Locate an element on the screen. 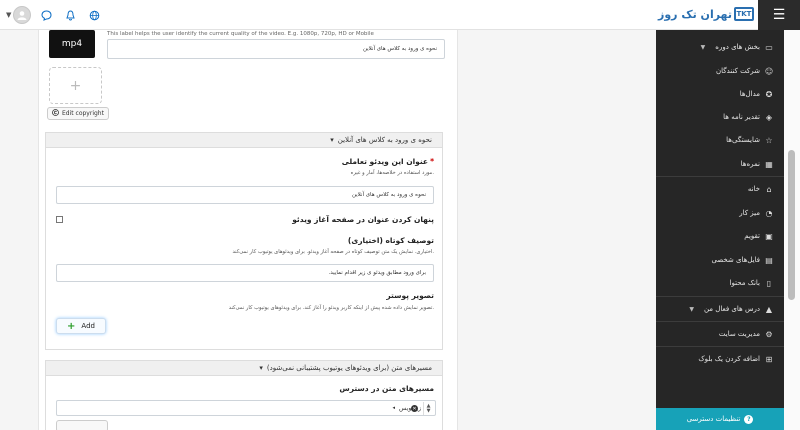 This screenshot has width=800, height=430. folder-icon: ▭ is located at coordinates (769, 47).